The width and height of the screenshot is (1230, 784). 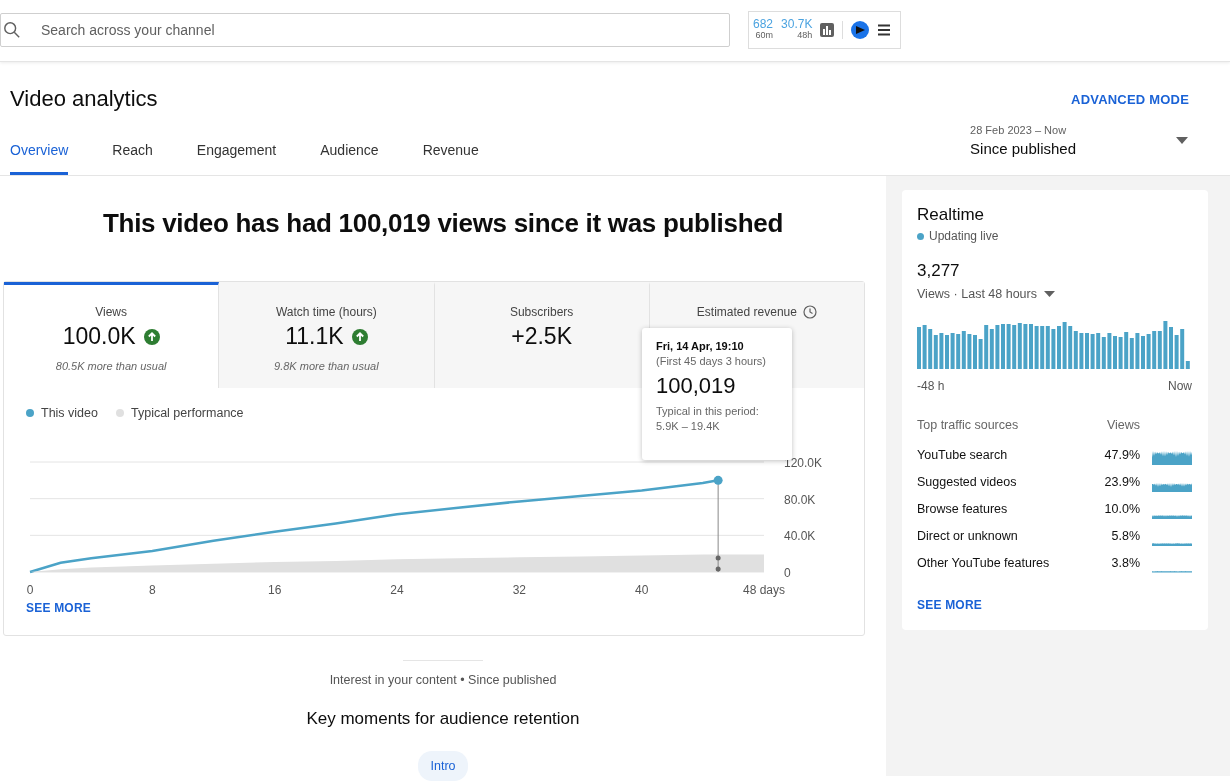 I want to click on y-tick-label: 40.0K, so click(x=800, y=536).